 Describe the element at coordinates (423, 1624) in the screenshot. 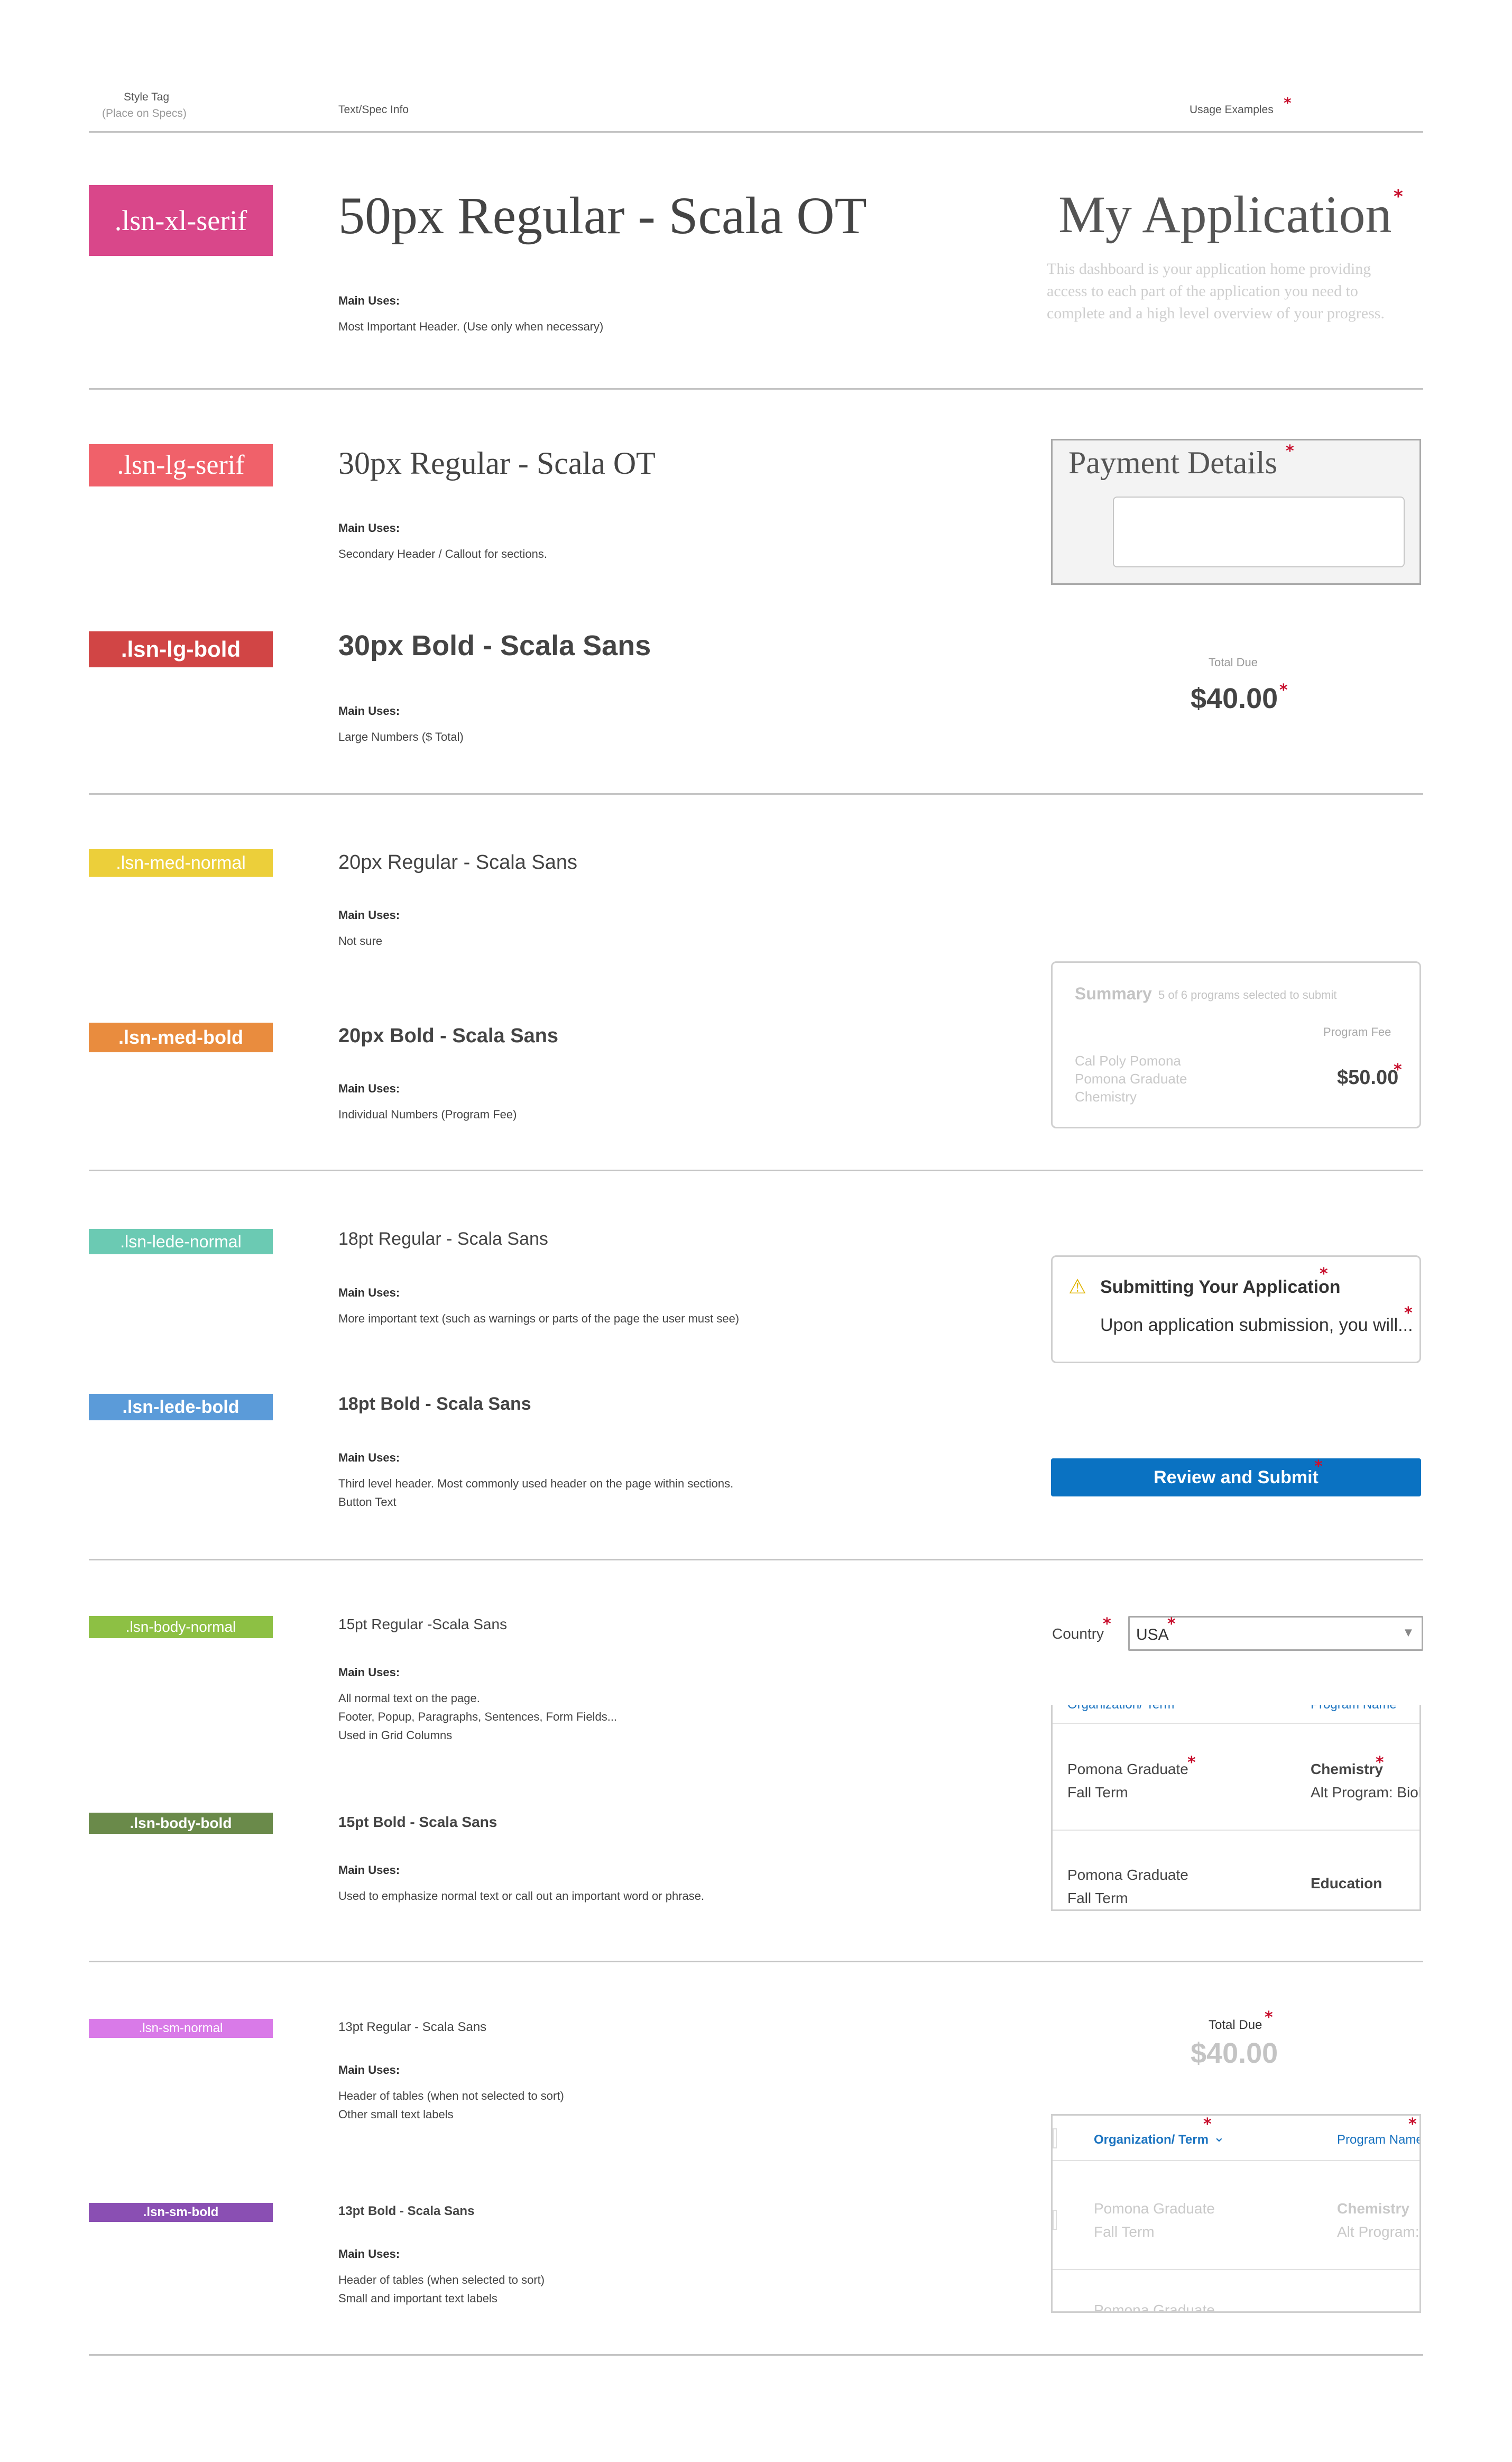

I see `spec-body-normal: 15pt Regular -Scala Sans` at that location.